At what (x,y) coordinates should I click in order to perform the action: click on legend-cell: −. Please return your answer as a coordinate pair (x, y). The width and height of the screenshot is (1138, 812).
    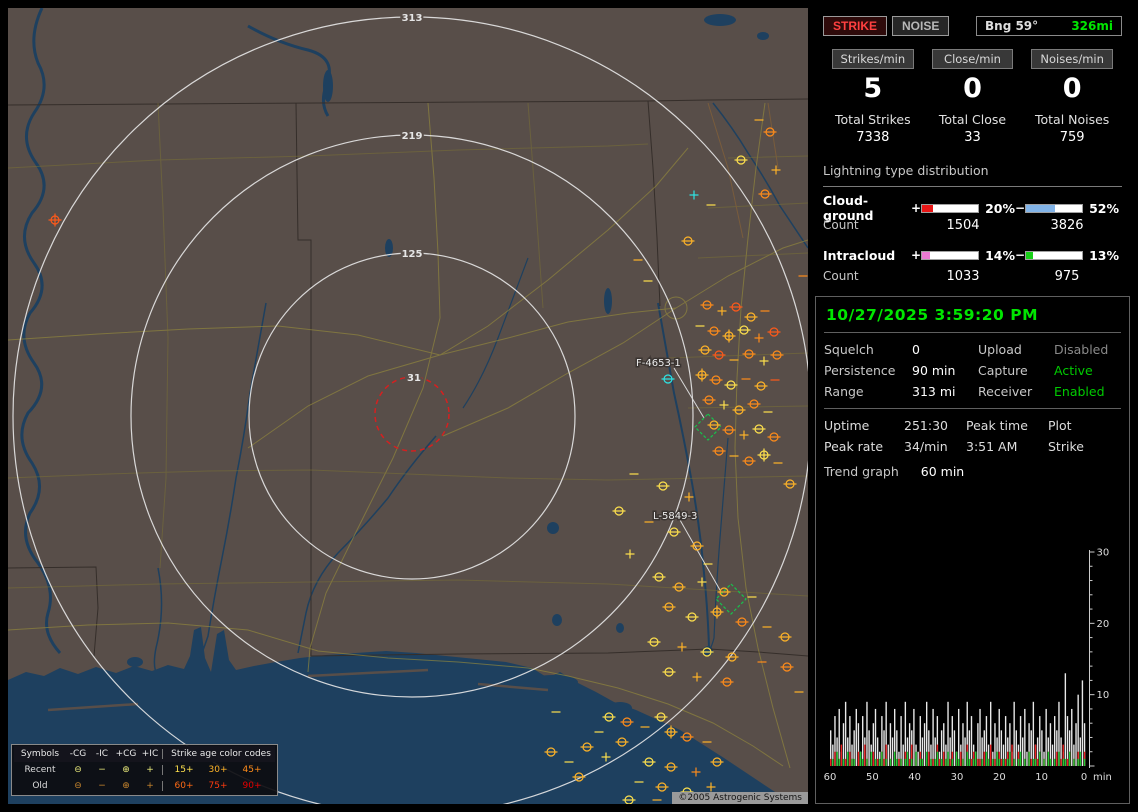
    Looking at the image, I should click on (102, 786).